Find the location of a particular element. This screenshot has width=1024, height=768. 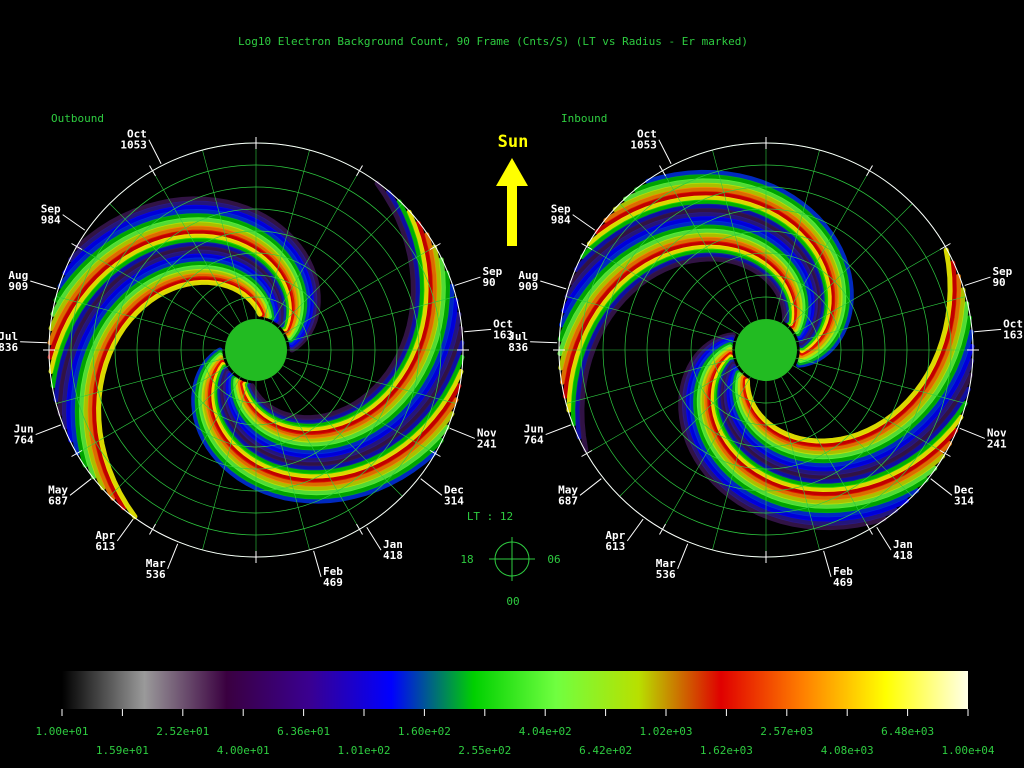

colorbar-tick-label: 6.36e+01 is located at coordinates (303, 731).